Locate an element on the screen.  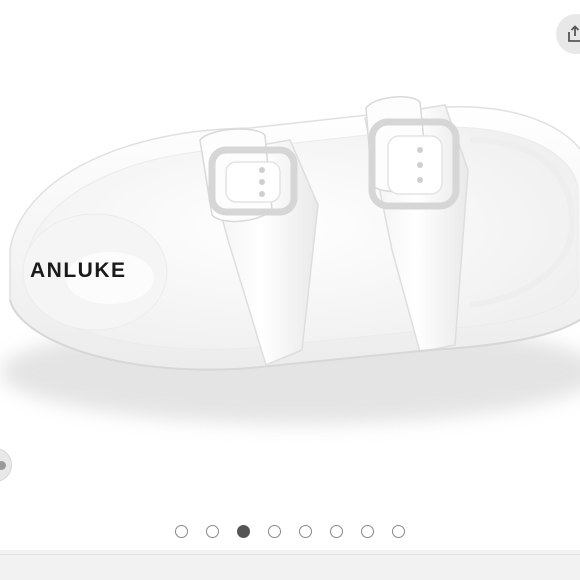
bottom-strip is located at coordinates (290, 565).